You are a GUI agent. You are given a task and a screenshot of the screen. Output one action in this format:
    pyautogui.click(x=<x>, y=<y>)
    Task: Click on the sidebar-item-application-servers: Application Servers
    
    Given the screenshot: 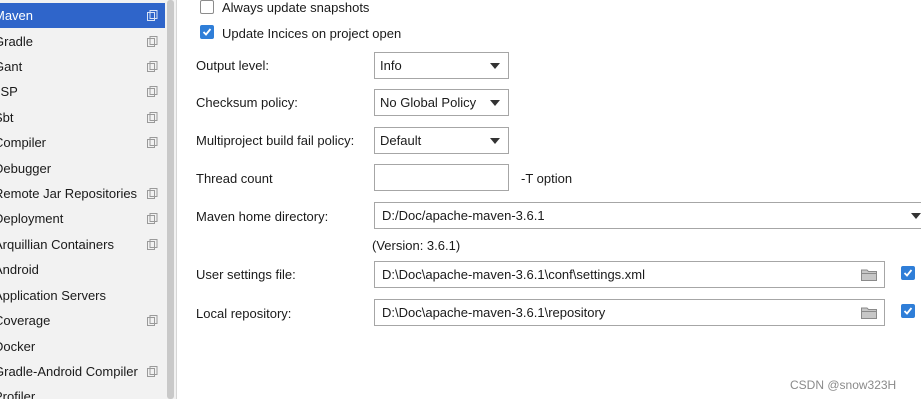 What is the action you would take?
    pyautogui.click(x=82, y=295)
    